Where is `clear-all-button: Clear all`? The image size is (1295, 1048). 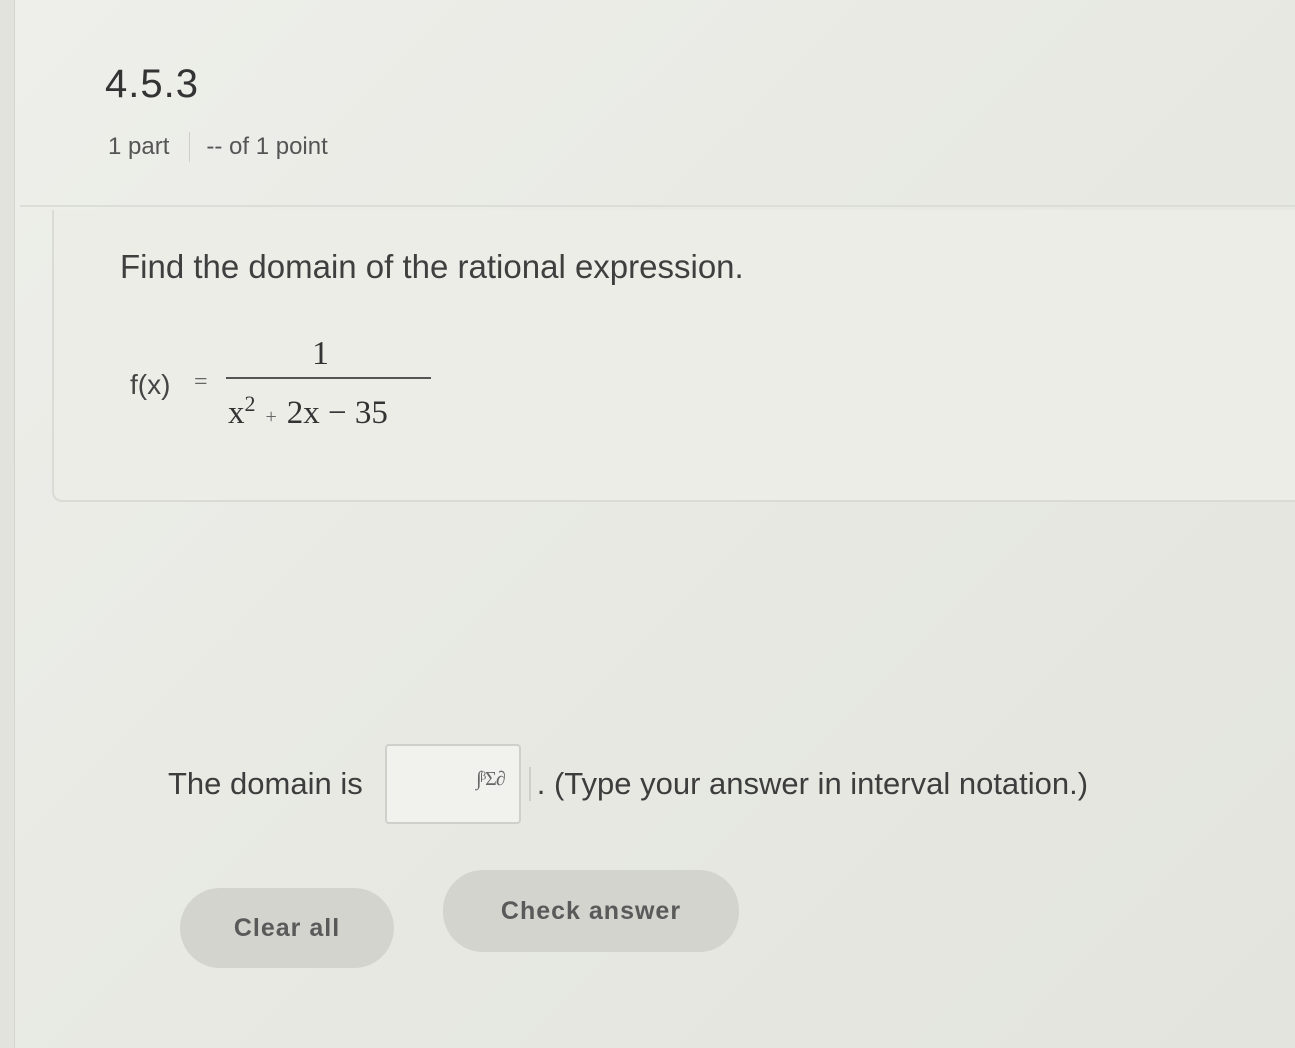 clear-all-button: Clear all is located at coordinates (287, 928).